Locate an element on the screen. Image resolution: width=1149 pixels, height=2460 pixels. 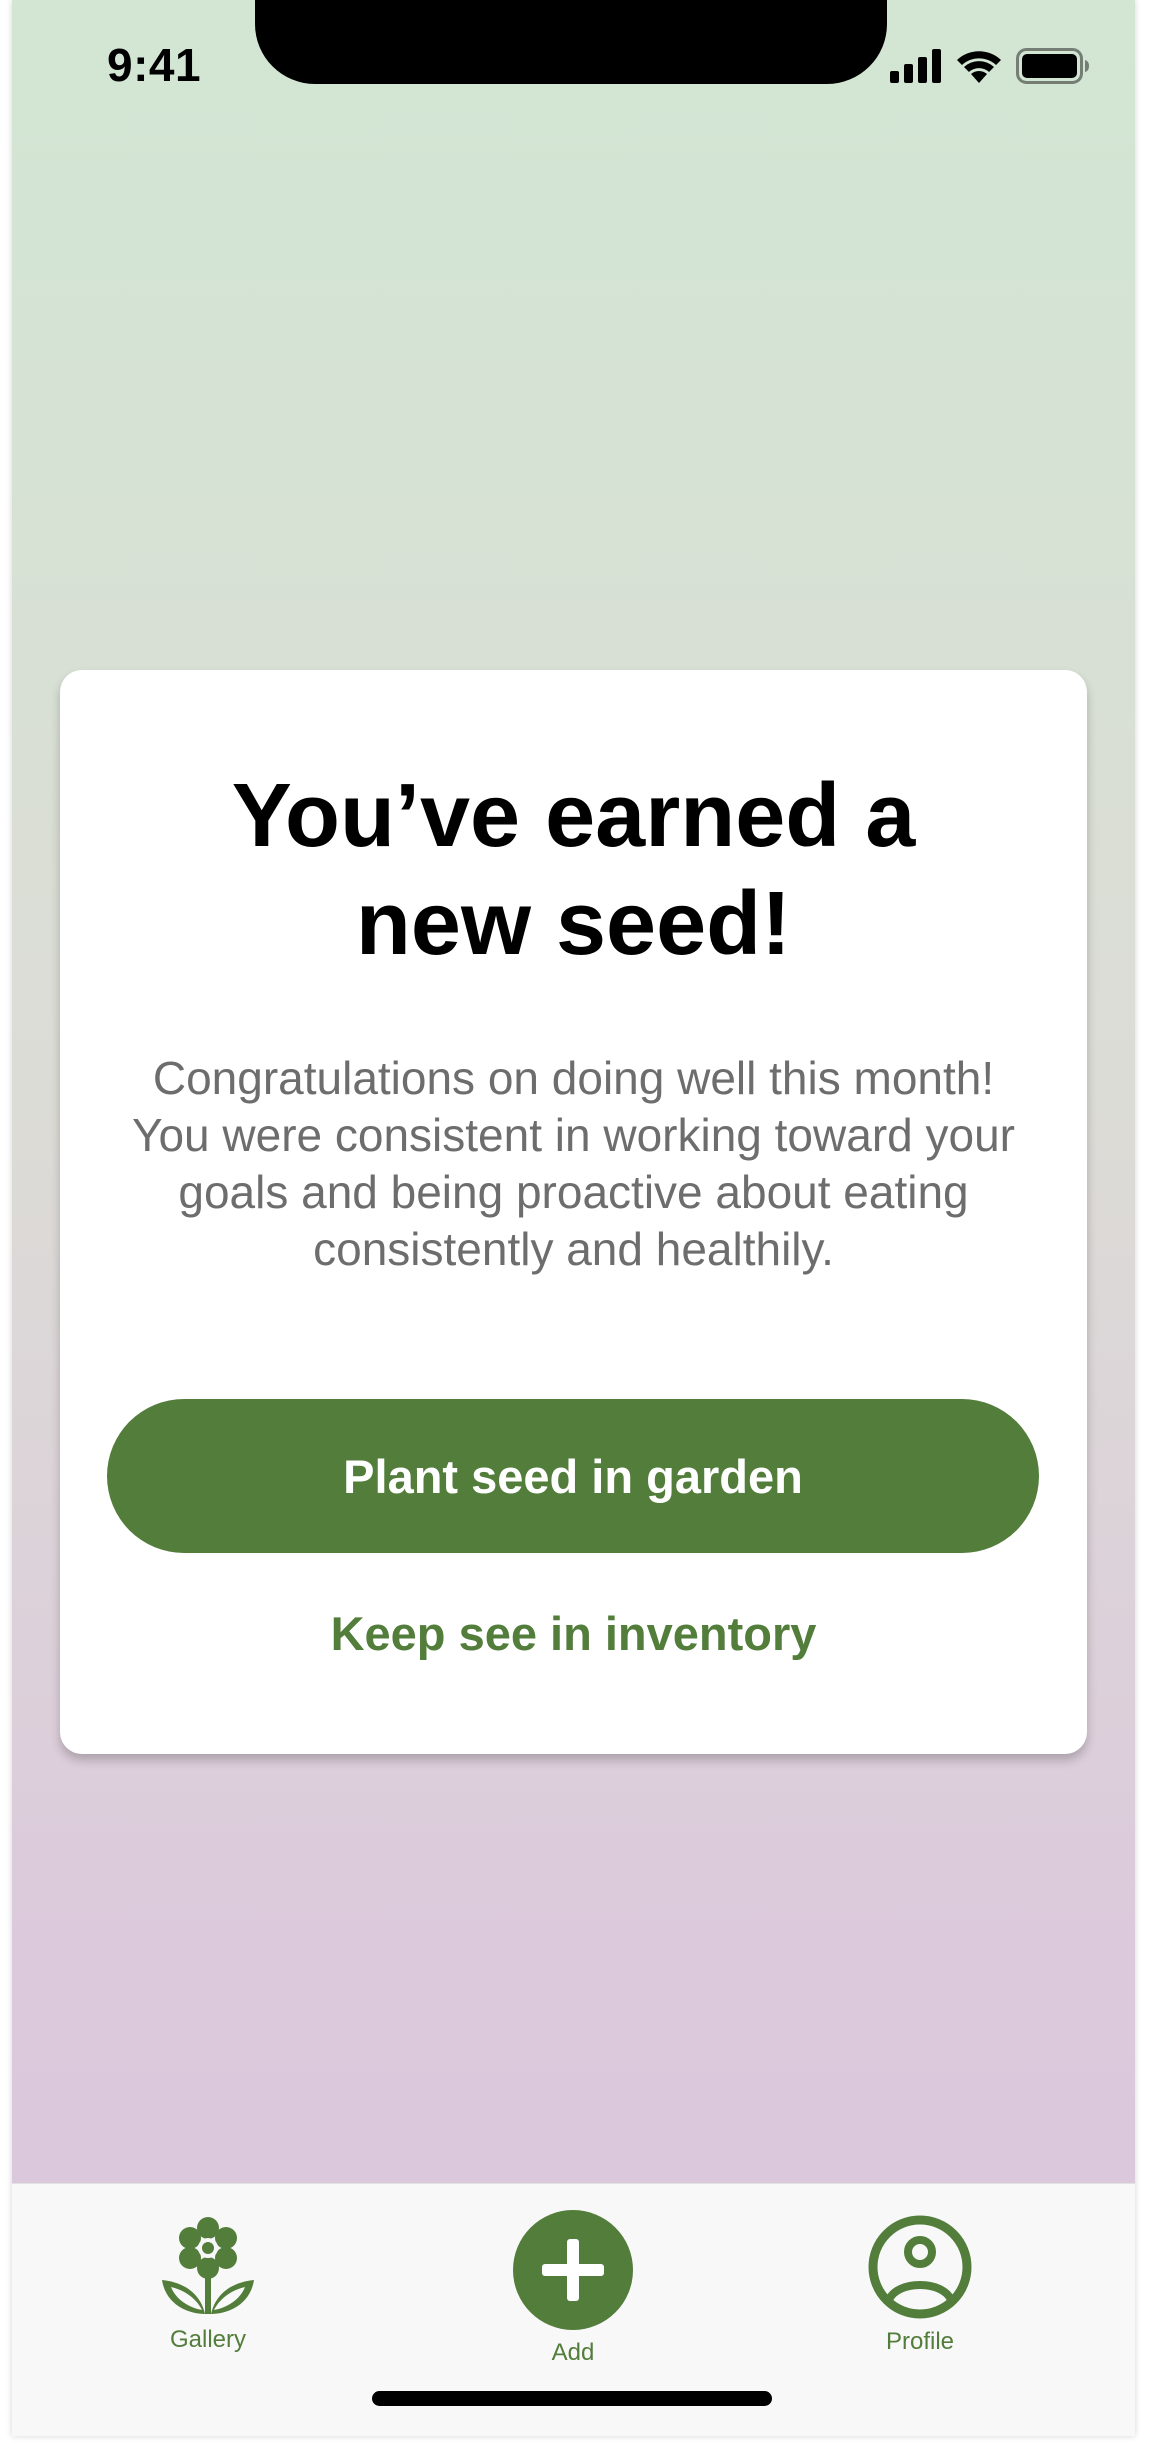
card-title-line-1: You’ve earned a is located at coordinates (573, 816).